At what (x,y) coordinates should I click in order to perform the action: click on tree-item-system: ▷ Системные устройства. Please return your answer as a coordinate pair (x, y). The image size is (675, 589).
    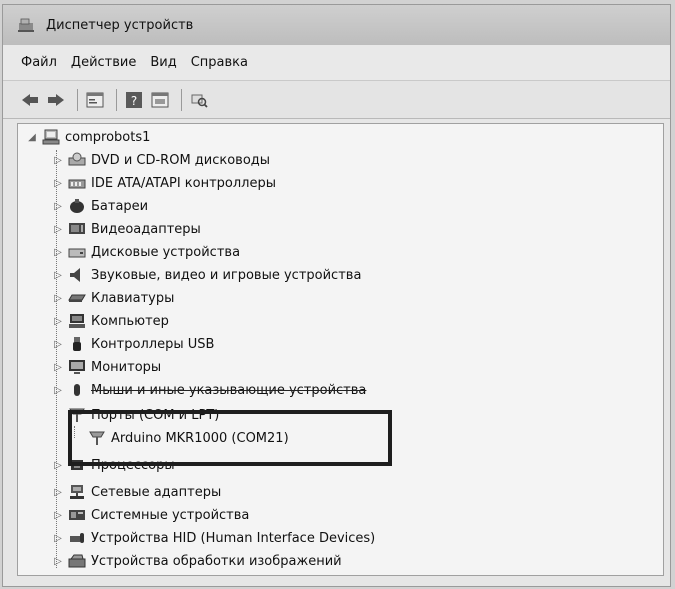
    Looking at the image, I should click on (150, 515).